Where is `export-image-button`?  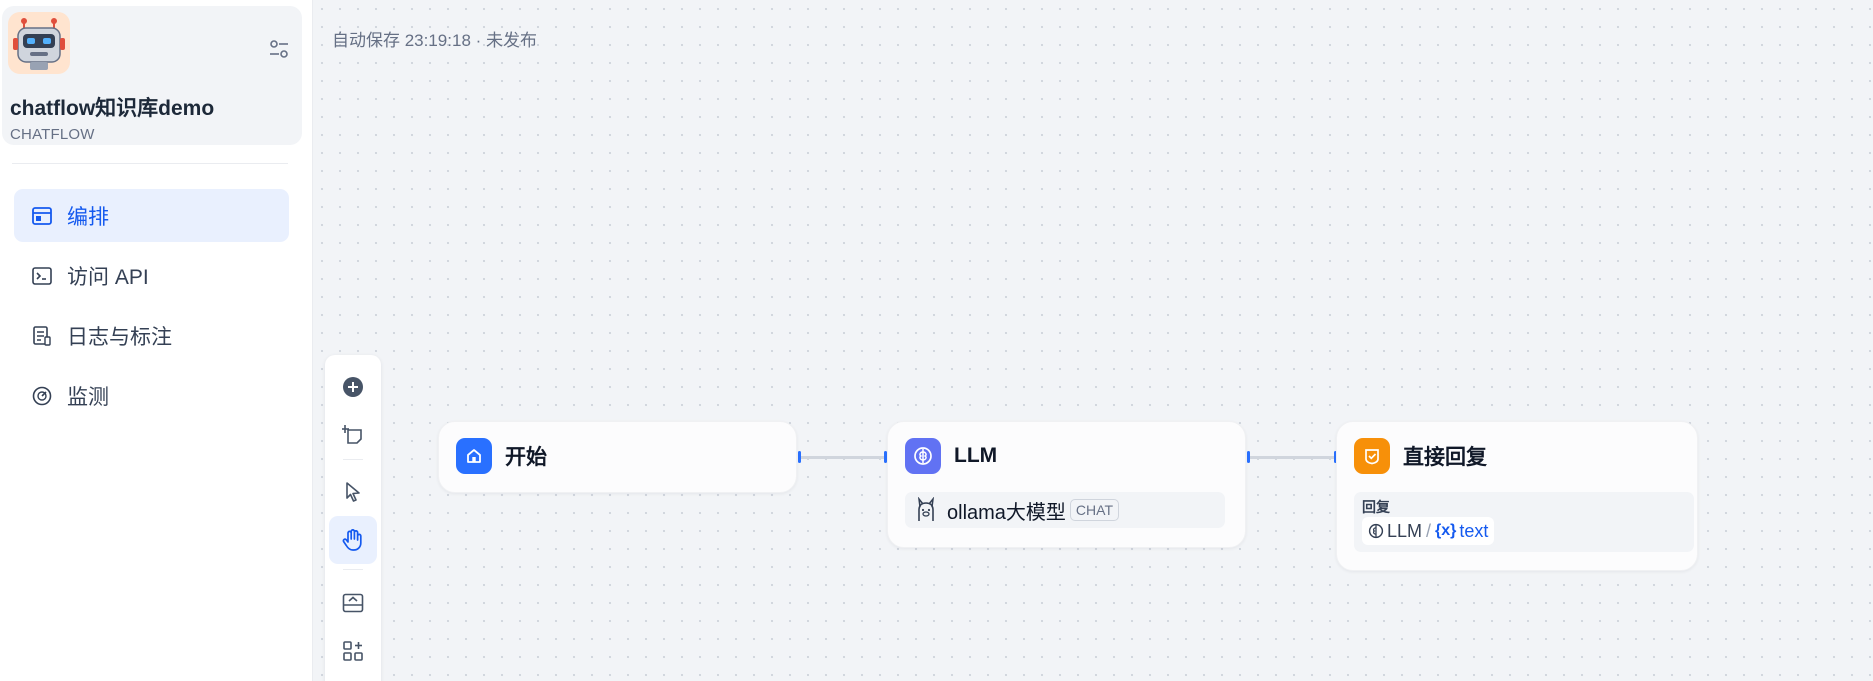 export-image-button is located at coordinates (353, 603).